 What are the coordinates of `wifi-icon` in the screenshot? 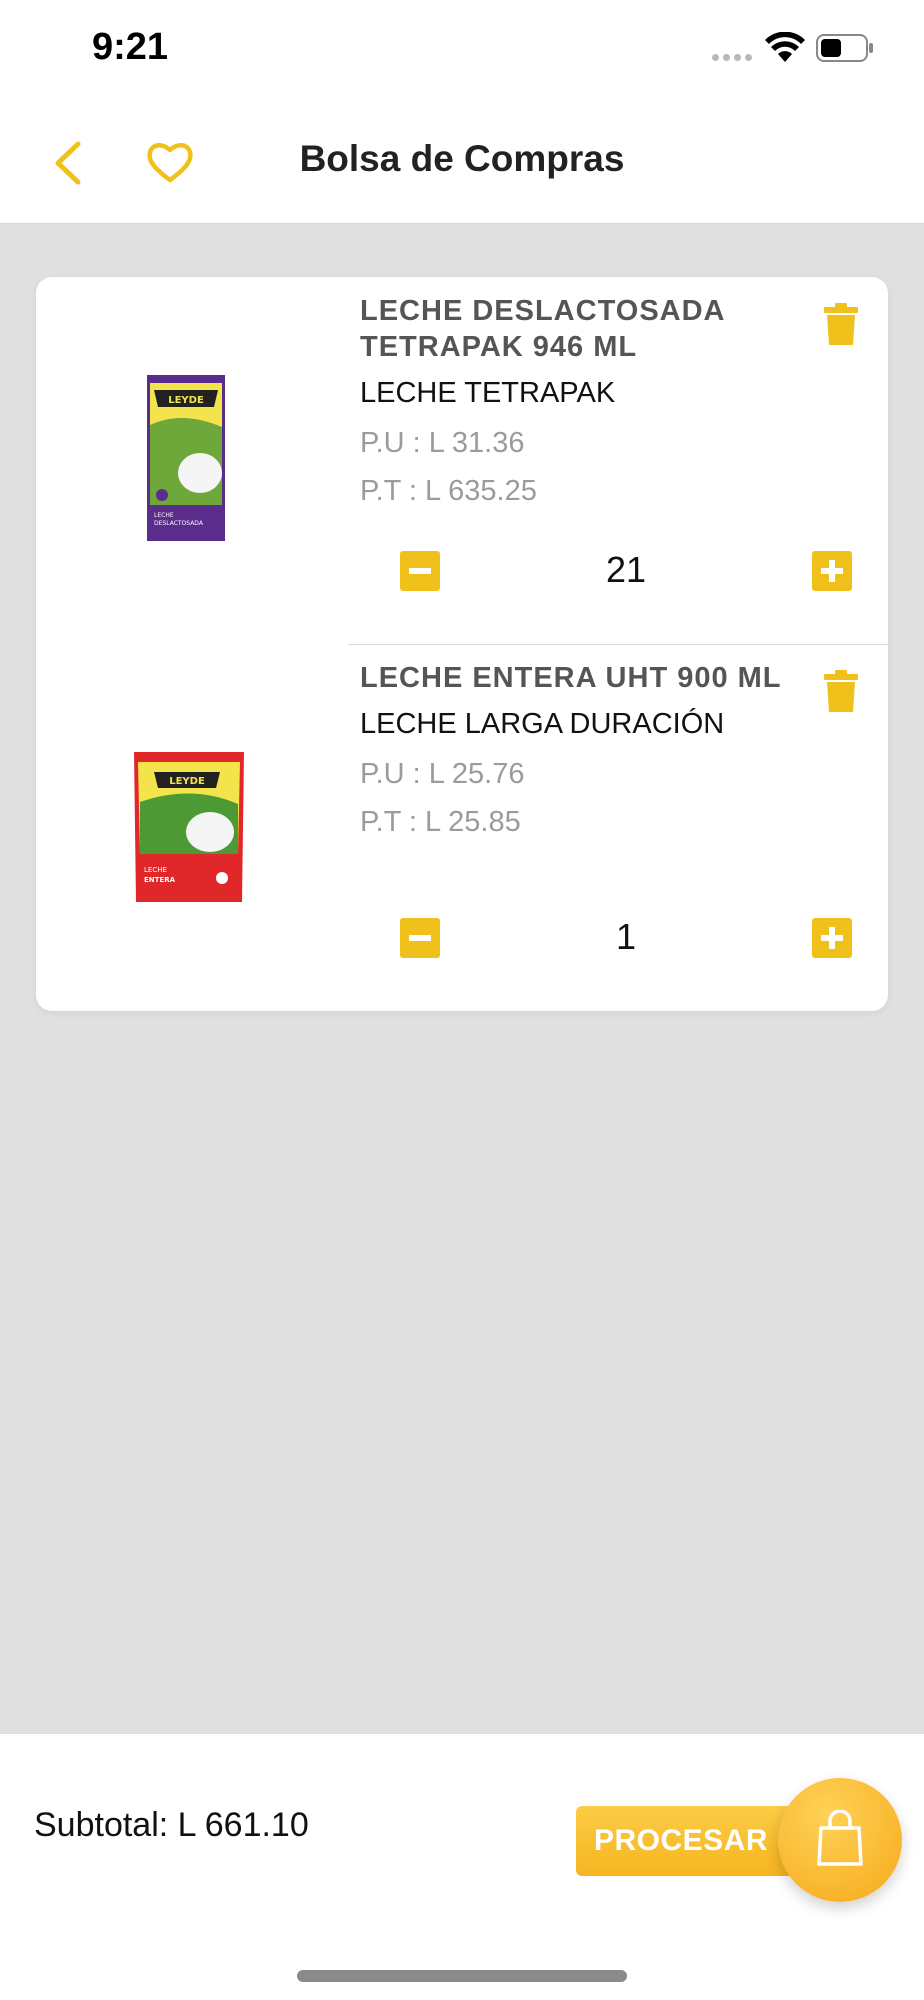 It's located at (785, 47).